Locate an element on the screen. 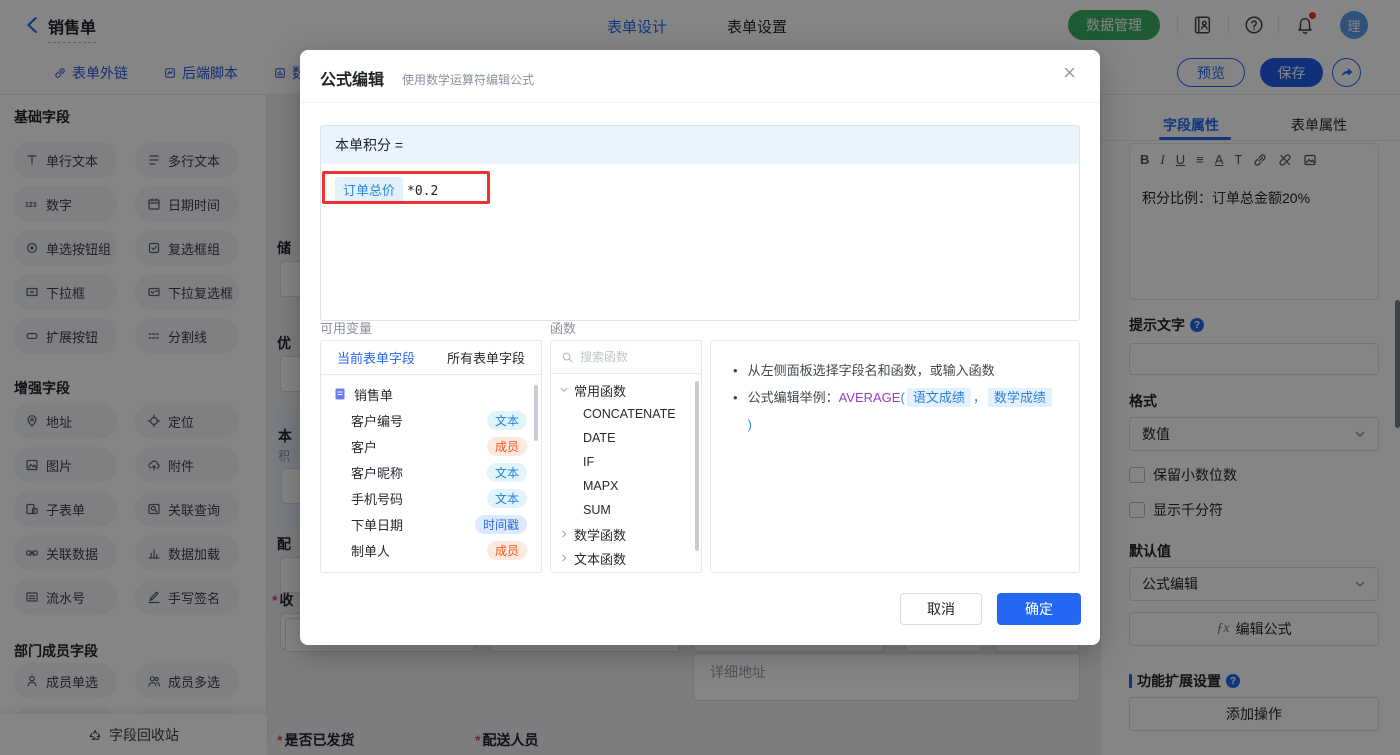  variable-item: 客户昵称 文本 is located at coordinates (431, 472).